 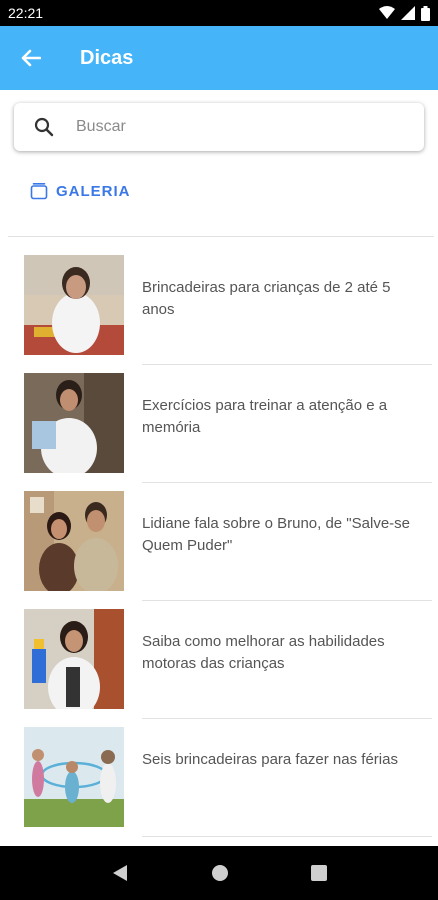 I want to click on status-icons, so click(x=404, y=13).